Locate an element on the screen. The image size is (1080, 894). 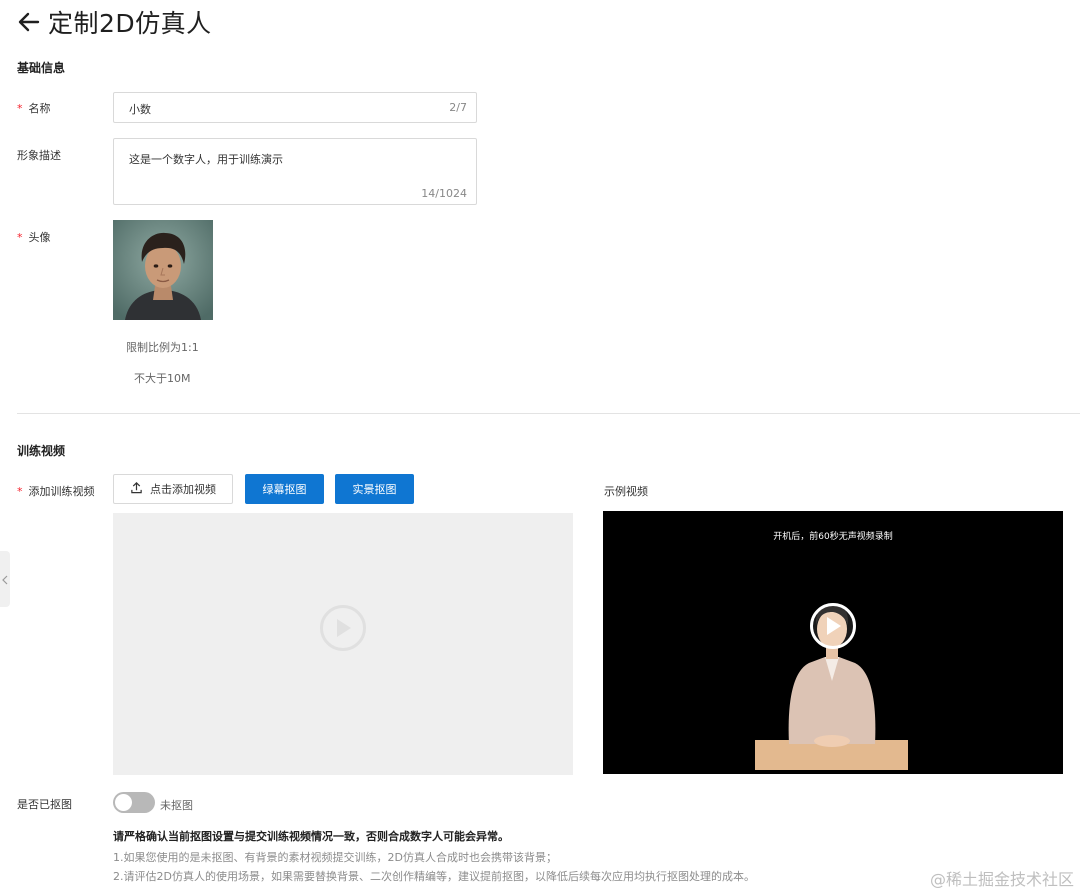
back-arrow-icon is located at coordinates (29, 22).